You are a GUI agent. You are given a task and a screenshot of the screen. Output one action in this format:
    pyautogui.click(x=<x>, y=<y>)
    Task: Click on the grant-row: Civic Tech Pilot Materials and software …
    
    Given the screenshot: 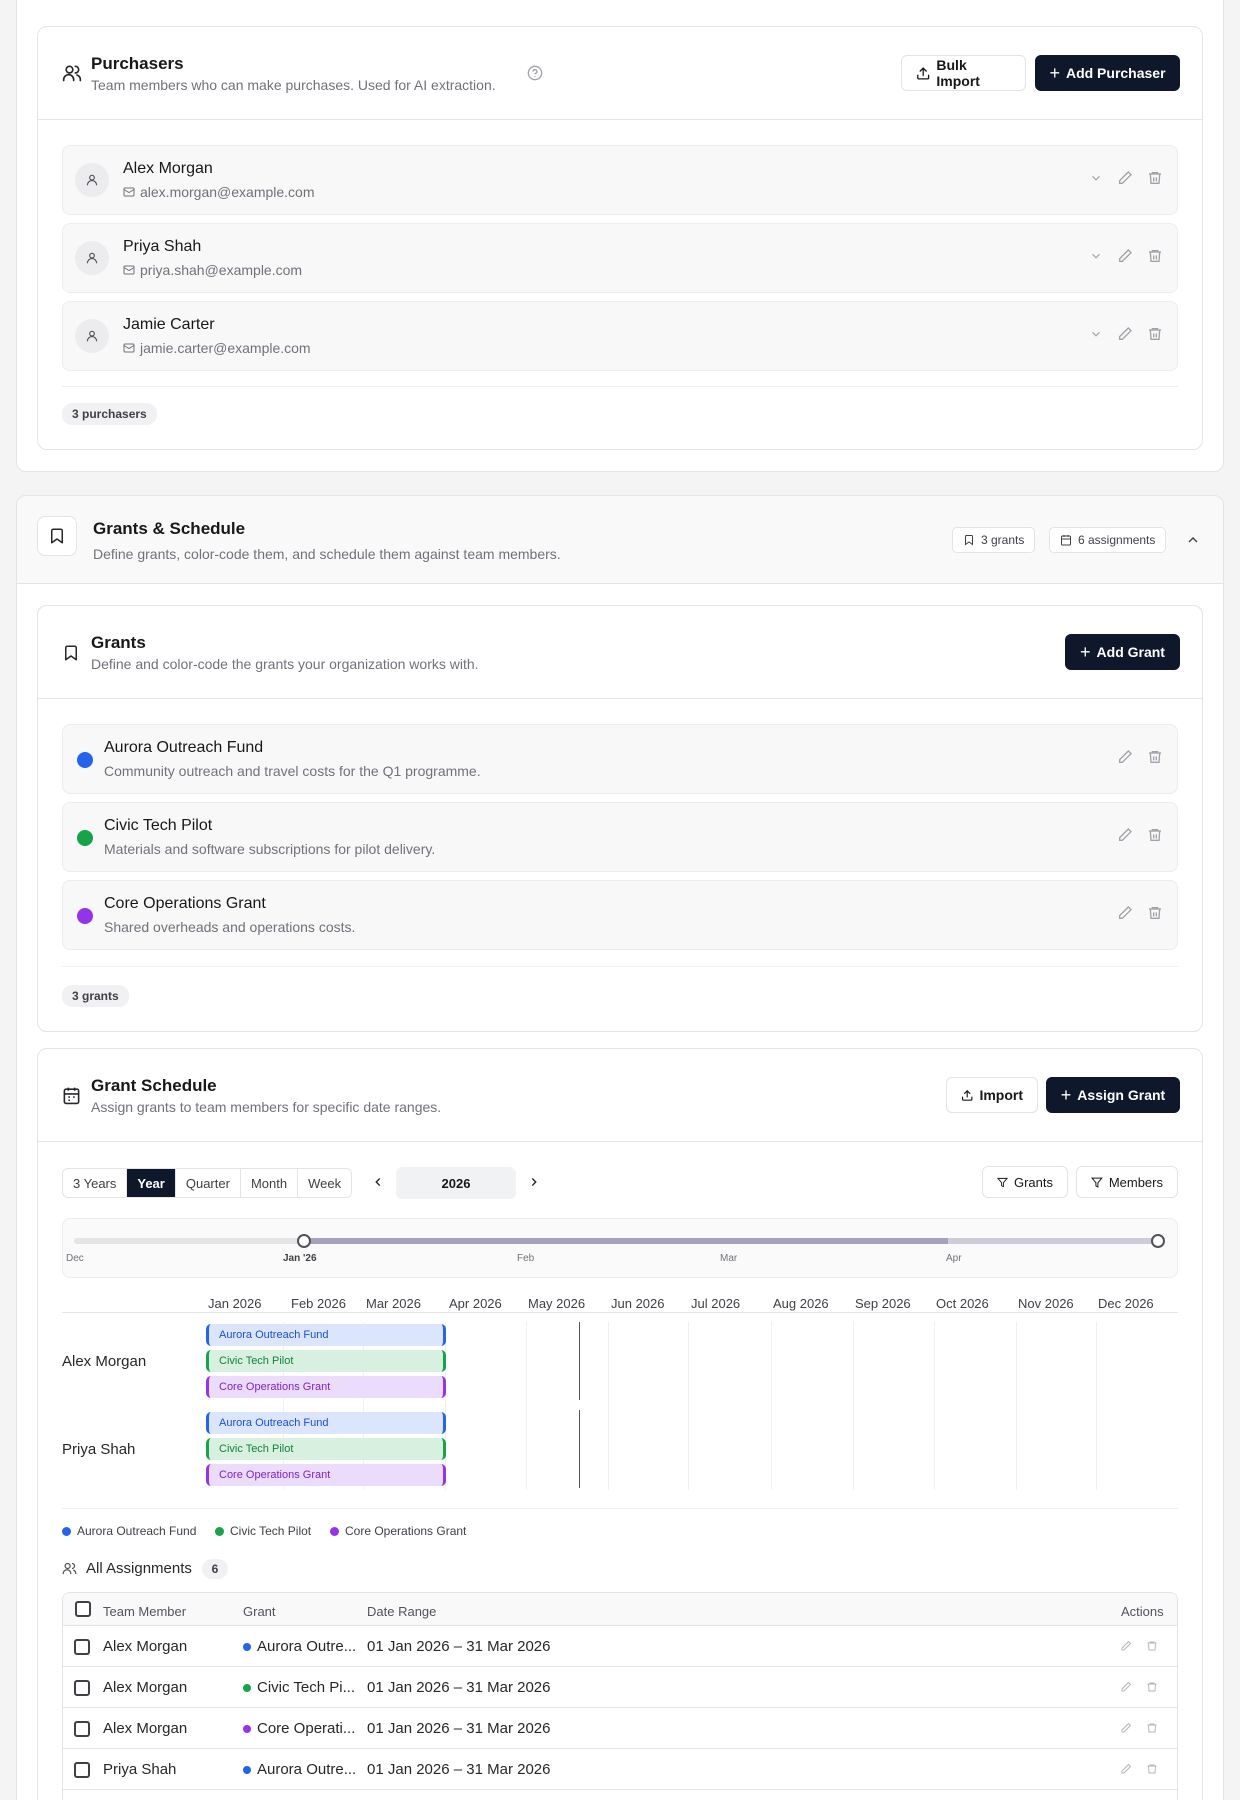 What is the action you would take?
    pyautogui.click(x=620, y=837)
    